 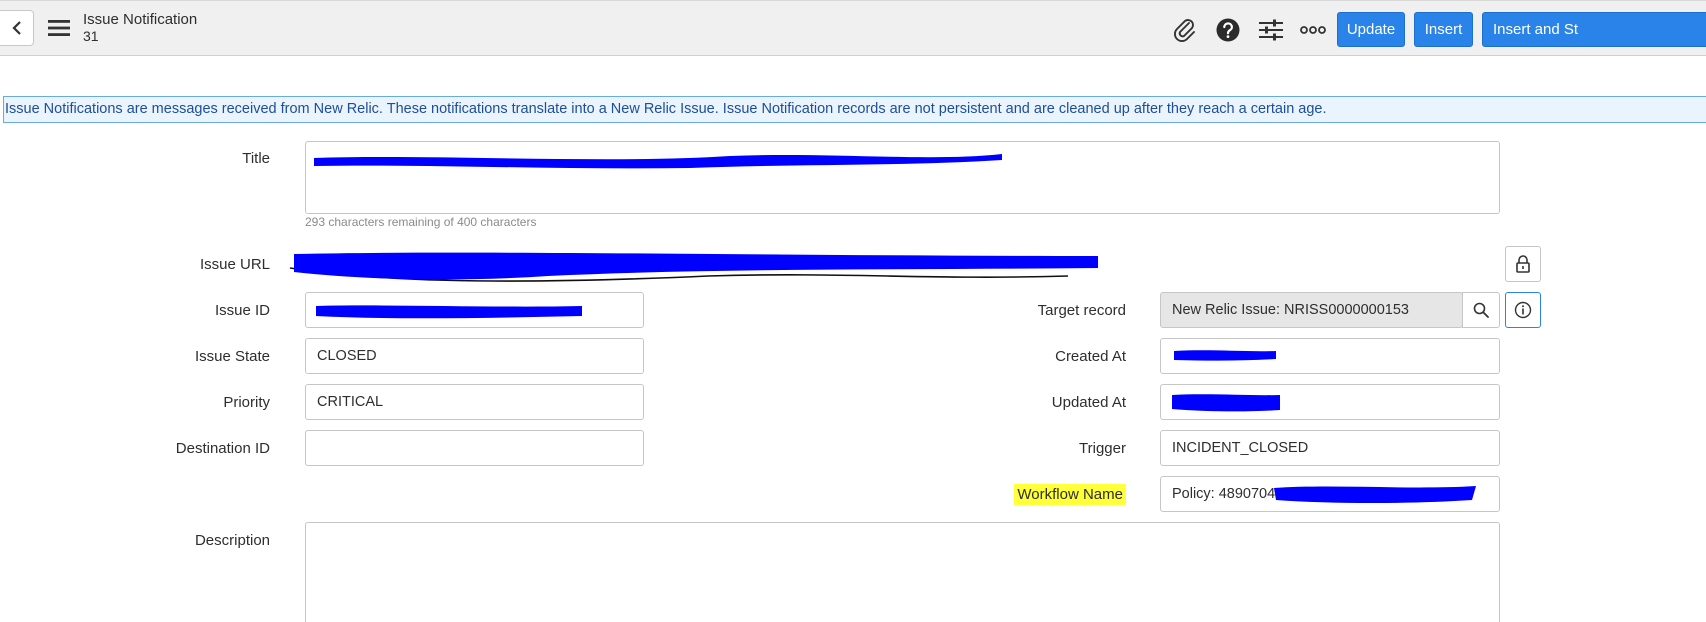 I want to click on record-count: 31, so click(x=91, y=36).